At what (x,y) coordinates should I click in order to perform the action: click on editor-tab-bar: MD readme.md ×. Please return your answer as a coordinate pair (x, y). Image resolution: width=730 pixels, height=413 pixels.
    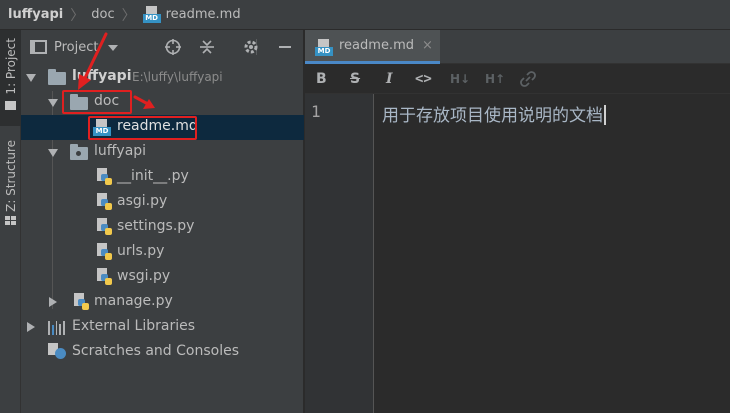
    Looking at the image, I should click on (517, 47).